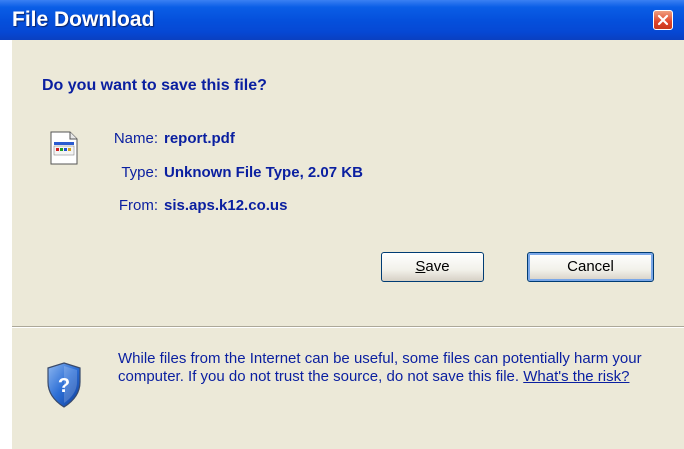 This screenshot has height=449, width=684. Describe the element at coordinates (263, 172) in the screenshot. I see `file-type: Unknown File Type, 2.07 KB` at that location.